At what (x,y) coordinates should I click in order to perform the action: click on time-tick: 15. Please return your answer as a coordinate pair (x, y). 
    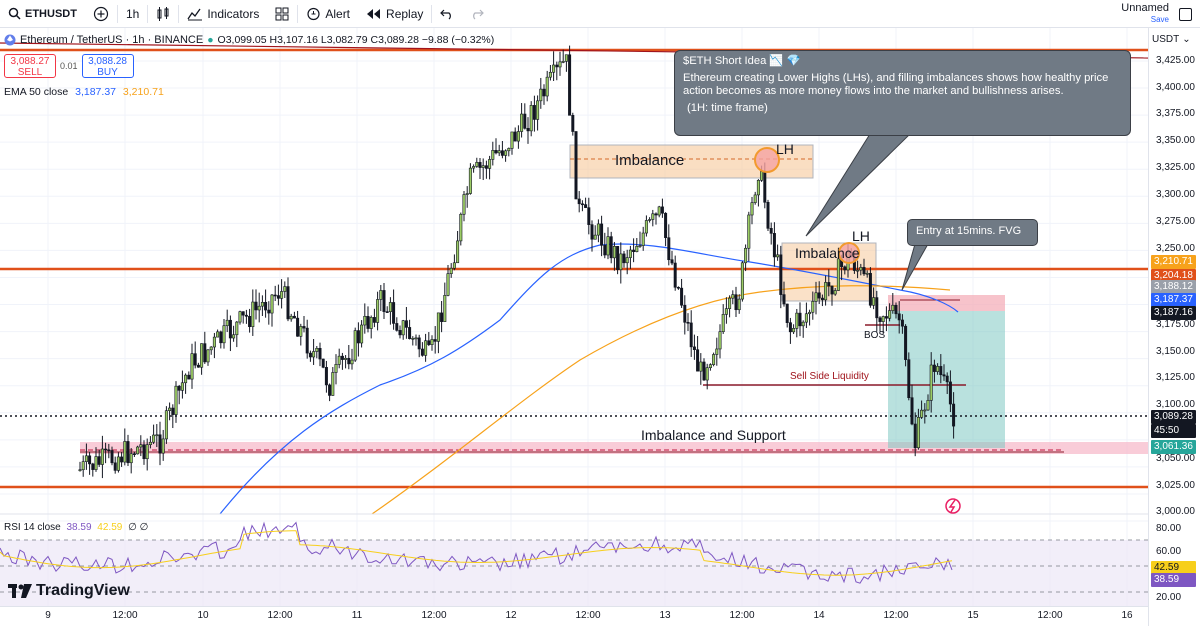
    Looking at the image, I should click on (973, 615).